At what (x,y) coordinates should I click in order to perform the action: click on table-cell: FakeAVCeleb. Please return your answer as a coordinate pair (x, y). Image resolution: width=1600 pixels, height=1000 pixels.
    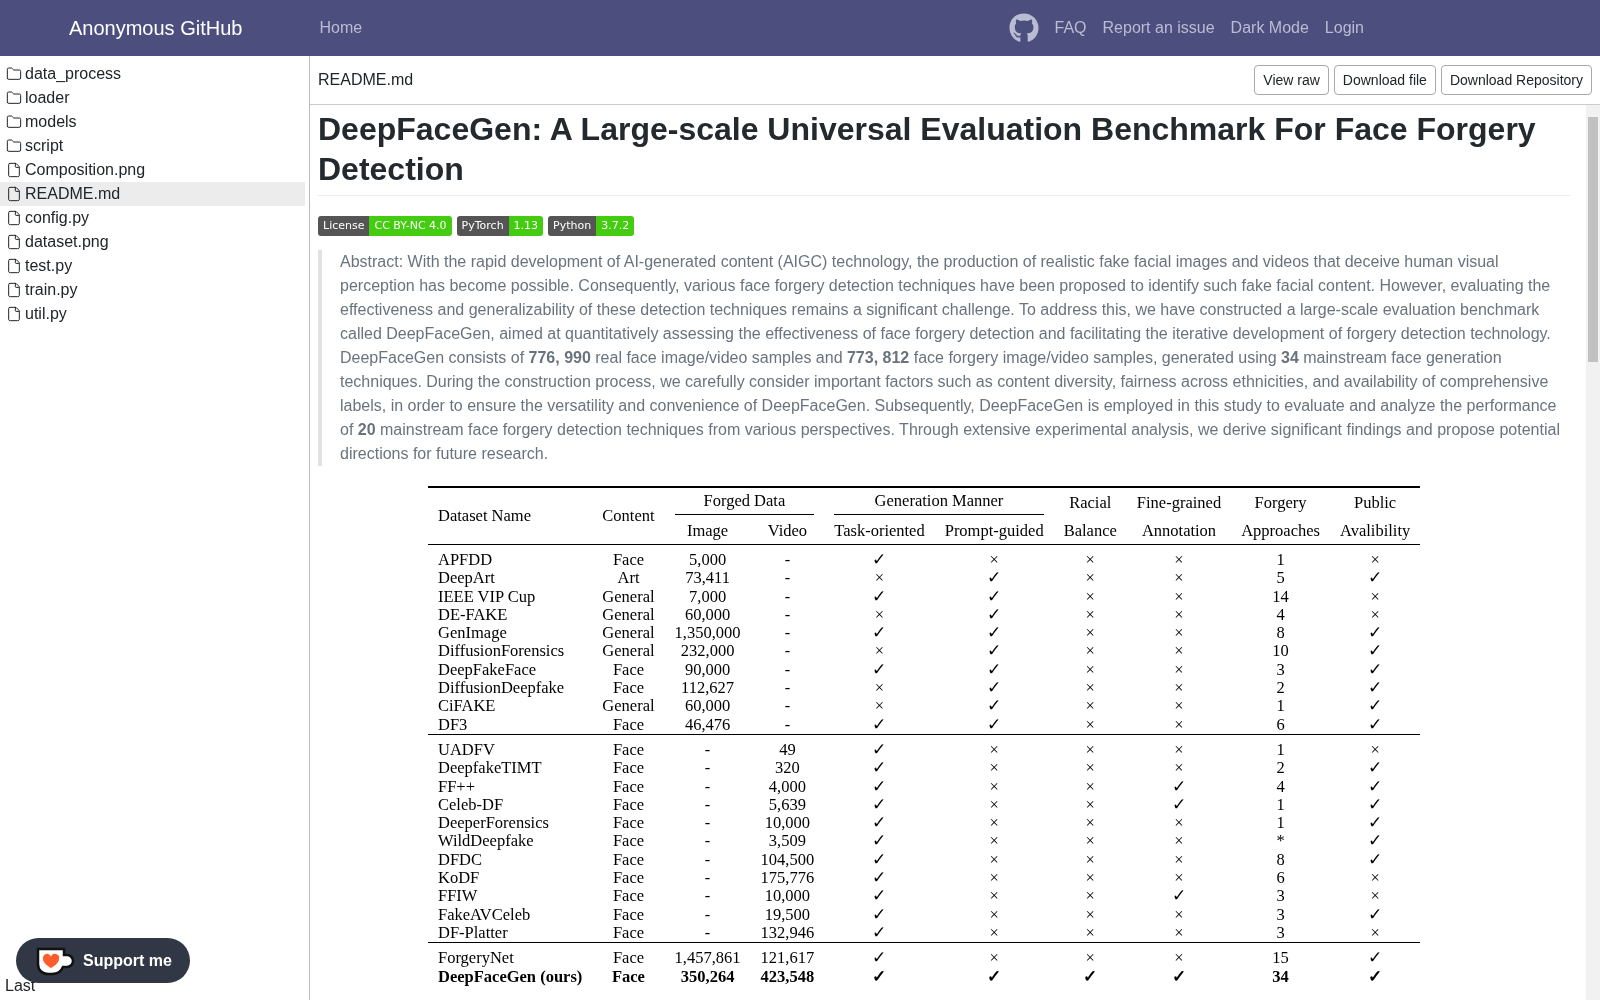
    Looking at the image, I should click on (484, 914).